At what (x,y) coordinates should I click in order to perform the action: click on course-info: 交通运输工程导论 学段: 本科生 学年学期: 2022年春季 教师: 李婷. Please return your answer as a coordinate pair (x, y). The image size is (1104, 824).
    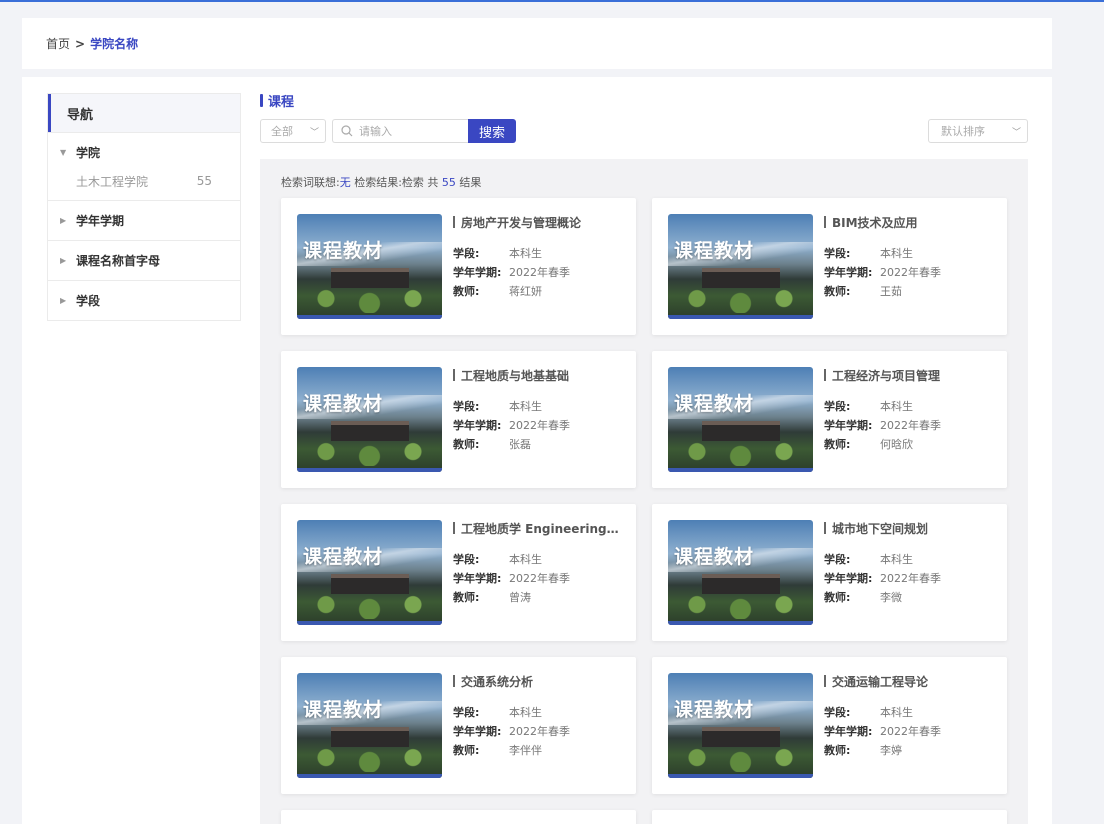
    Looking at the image, I should click on (910, 716).